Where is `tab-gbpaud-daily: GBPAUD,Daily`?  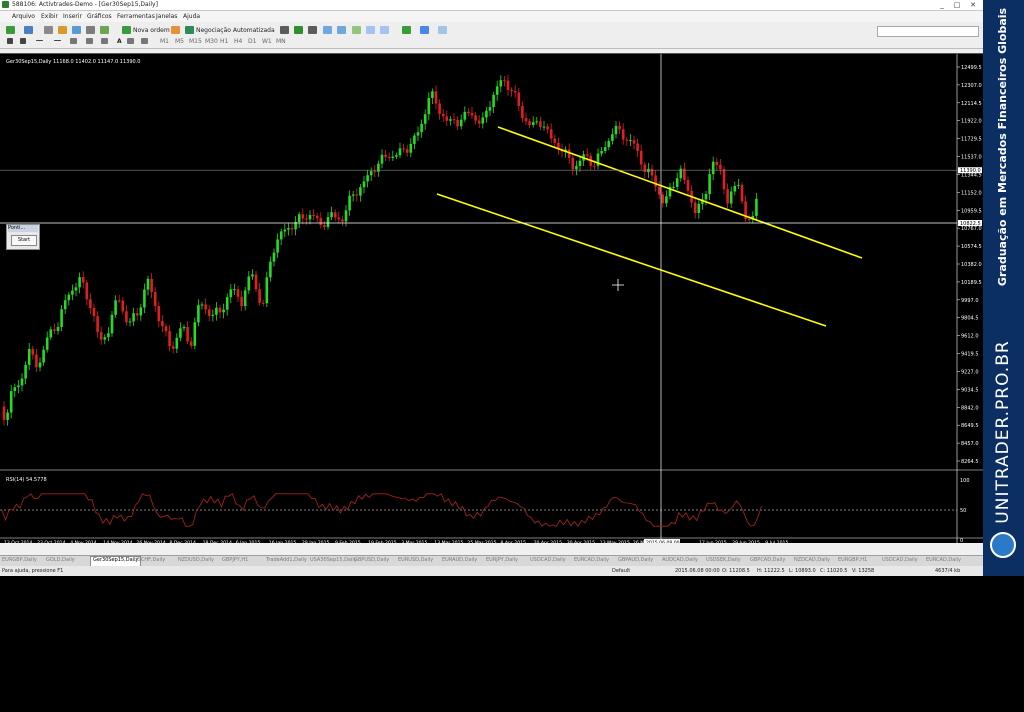
tab-gbpaud-daily: GBPAUD,Daily is located at coordinates (635, 561).